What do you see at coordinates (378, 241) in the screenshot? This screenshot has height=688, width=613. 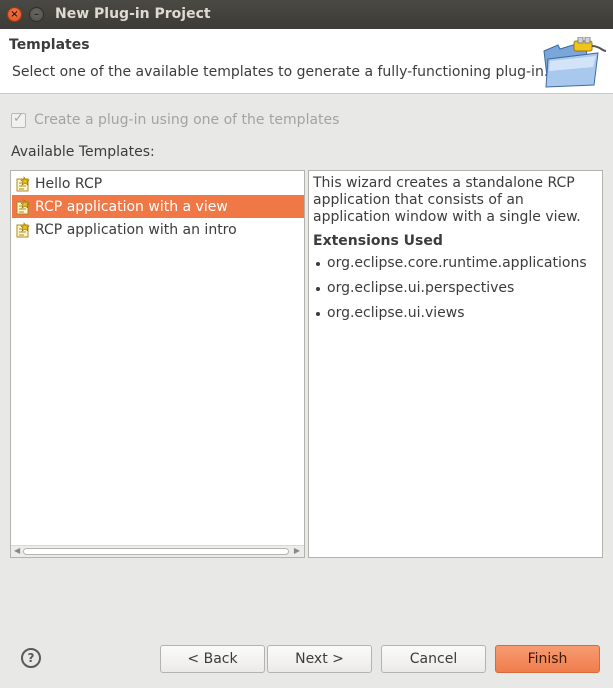 I see `extensions-used-heading: Extensions Used` at bounding box center [378, 241].